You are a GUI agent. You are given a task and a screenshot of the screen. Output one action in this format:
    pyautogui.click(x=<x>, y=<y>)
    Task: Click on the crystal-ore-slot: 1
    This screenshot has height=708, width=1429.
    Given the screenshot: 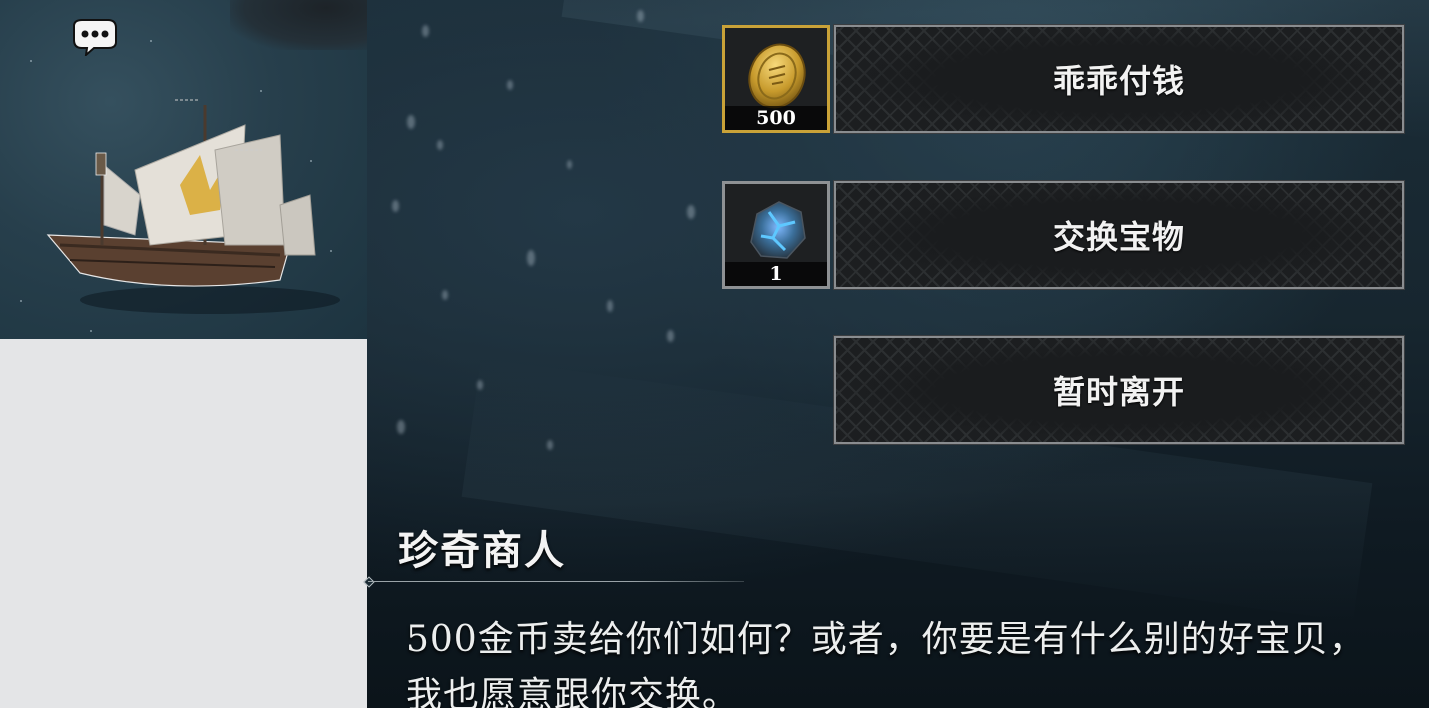 What is the action you would take?
    pyautogui.click(x=776, y=235)
    